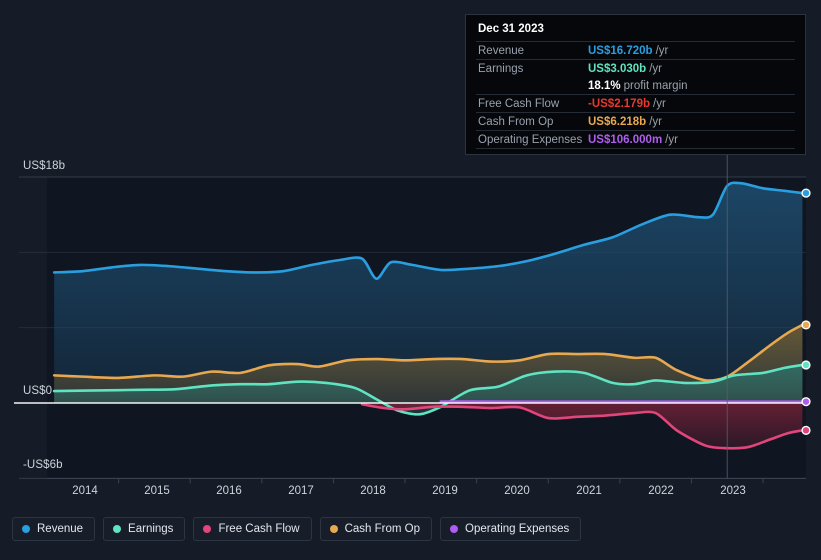  What do you see at coordinates (733, 491) in the screenshot?
I see `x-axis-label-2023: 2023` at bounding box center [733, 491].